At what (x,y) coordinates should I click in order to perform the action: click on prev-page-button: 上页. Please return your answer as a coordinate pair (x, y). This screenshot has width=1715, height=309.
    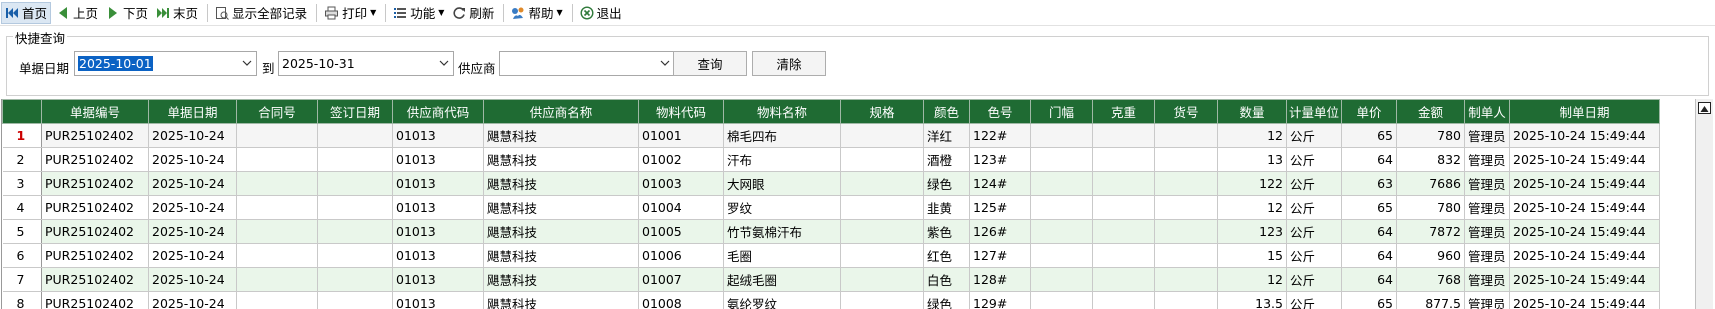
    Looking at the image, I should click on (77, 13).